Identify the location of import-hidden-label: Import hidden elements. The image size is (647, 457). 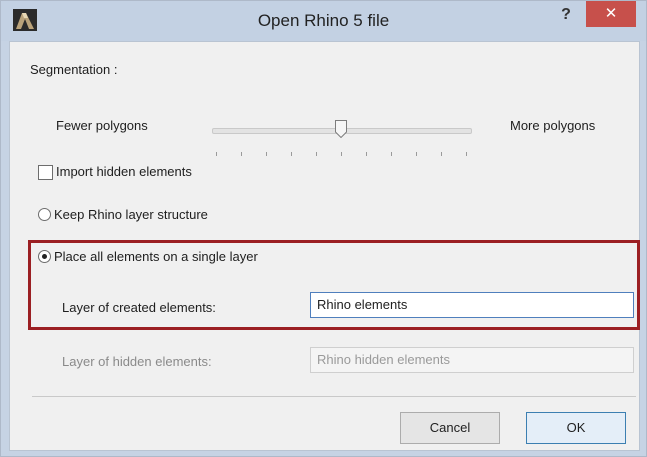
(124, 171).